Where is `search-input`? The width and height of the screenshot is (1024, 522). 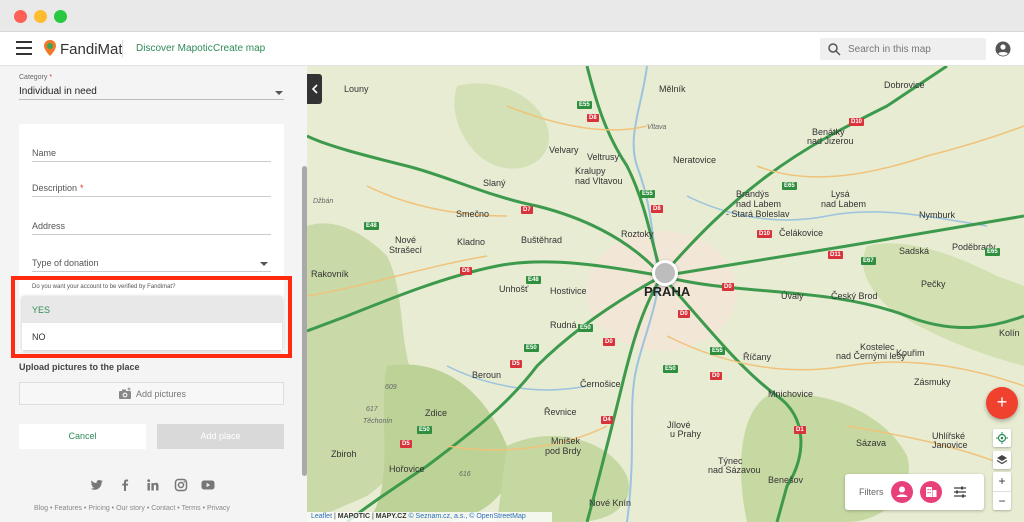 search-input is located at coordinates (914, 49).